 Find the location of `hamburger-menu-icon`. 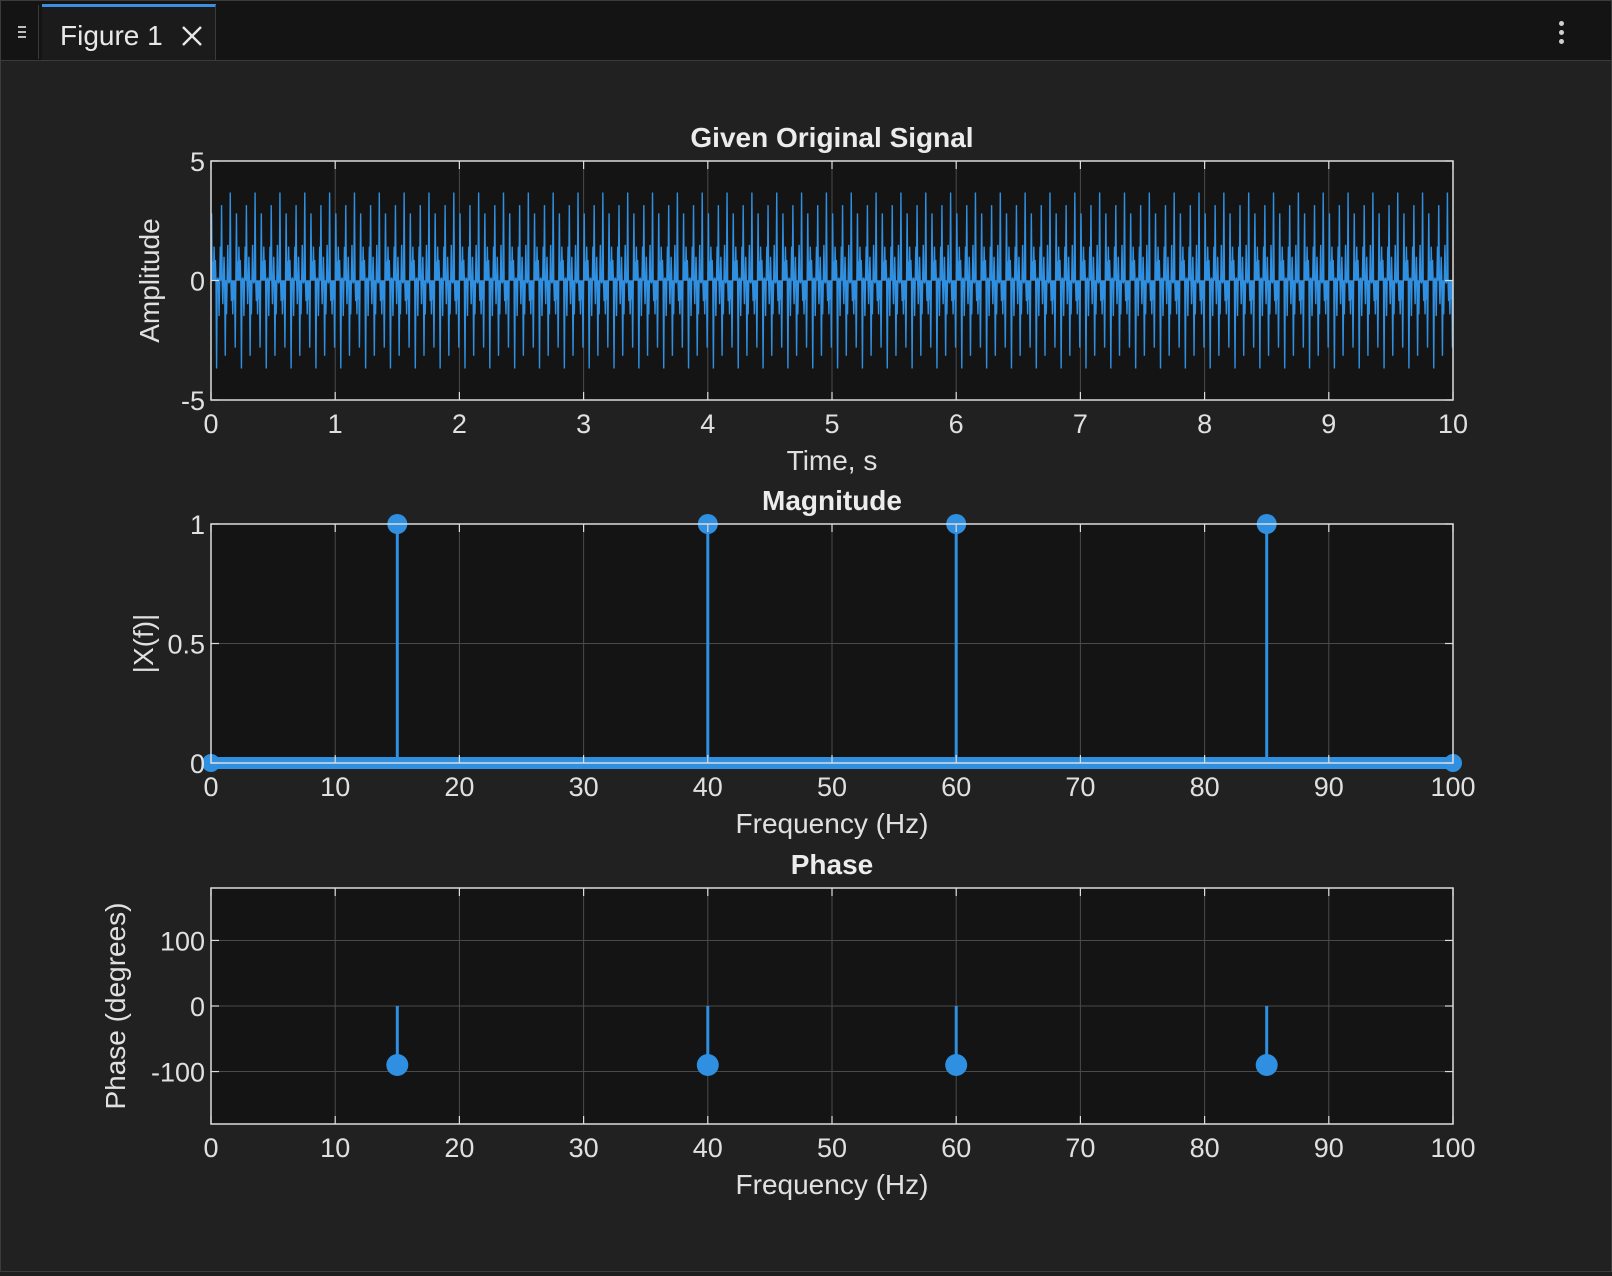

hamburger-menu-icon is located at coordinates (22, 32).